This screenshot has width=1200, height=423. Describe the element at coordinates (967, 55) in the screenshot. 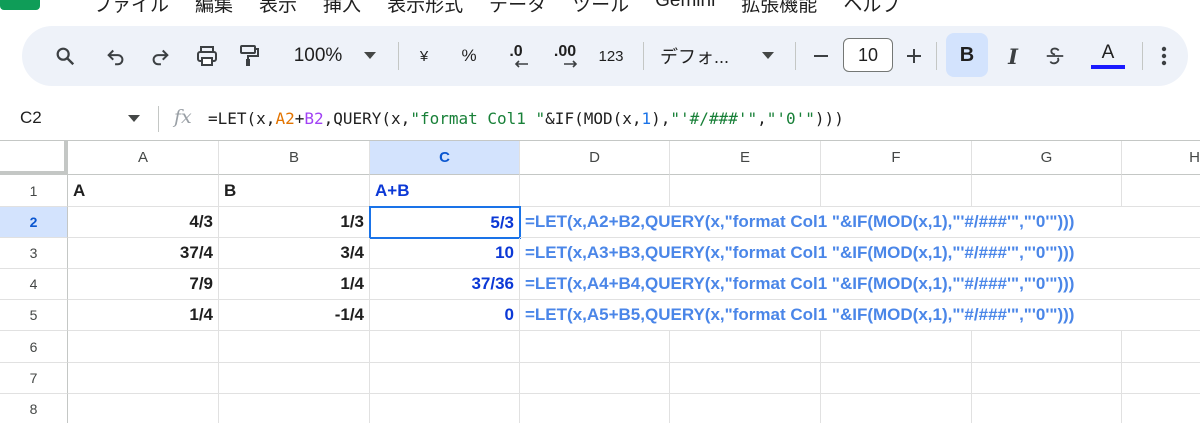

I see `bold-button: B` at that location.